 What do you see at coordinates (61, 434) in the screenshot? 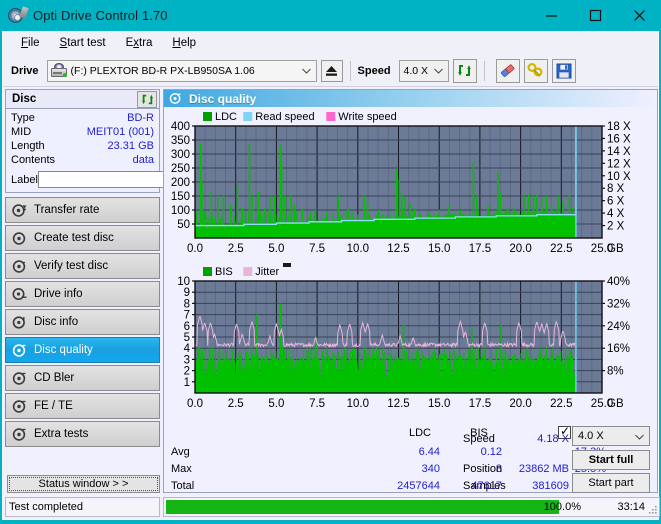
I see `sidebar-item-label: Extra tests` at bounding box center [61, 434].